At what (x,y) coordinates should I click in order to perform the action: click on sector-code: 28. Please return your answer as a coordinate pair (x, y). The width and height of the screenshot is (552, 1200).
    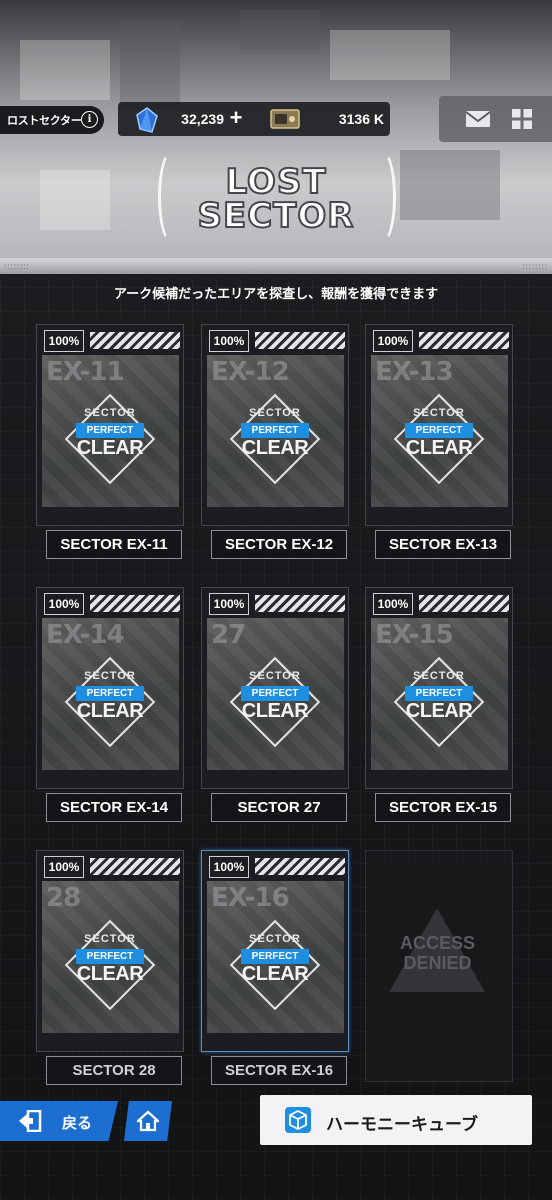
    Looking at the image, I should click on (63, 898).